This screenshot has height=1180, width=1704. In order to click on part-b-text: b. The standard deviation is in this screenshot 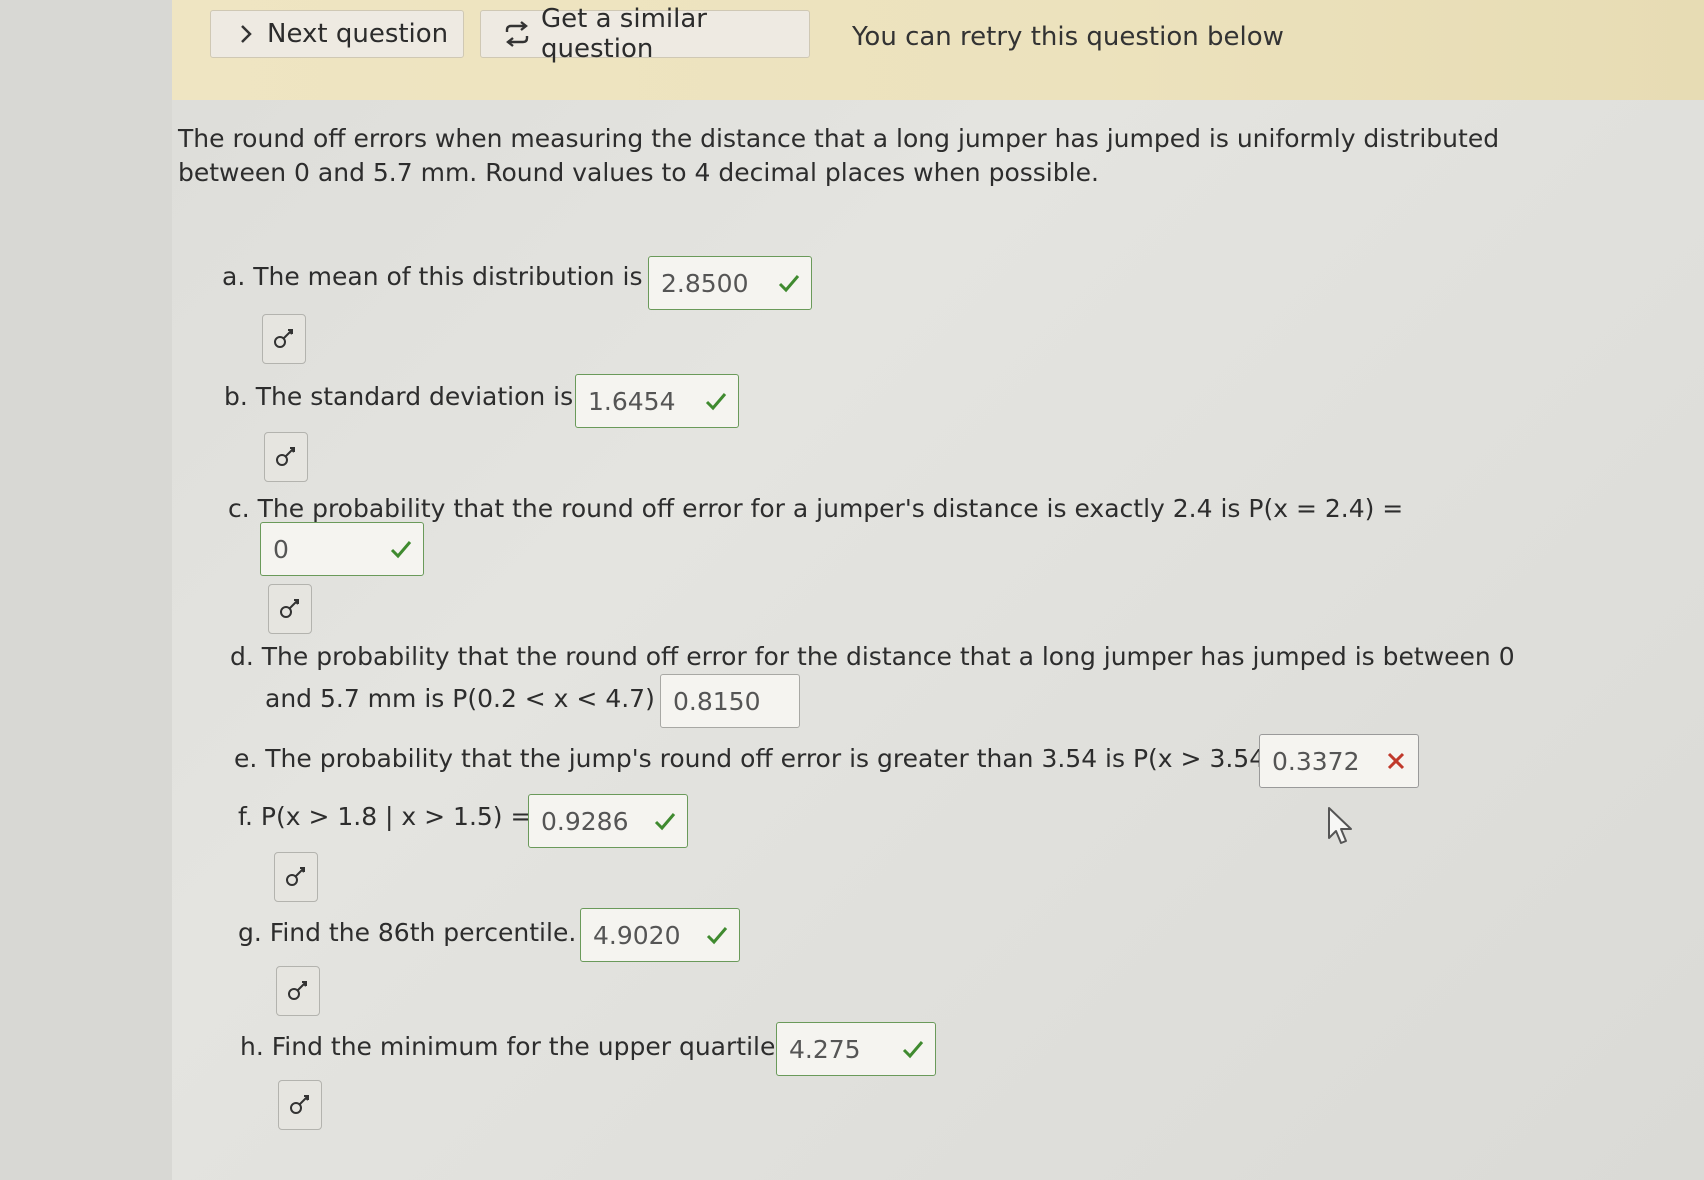, I will do `click(399, 396)`.